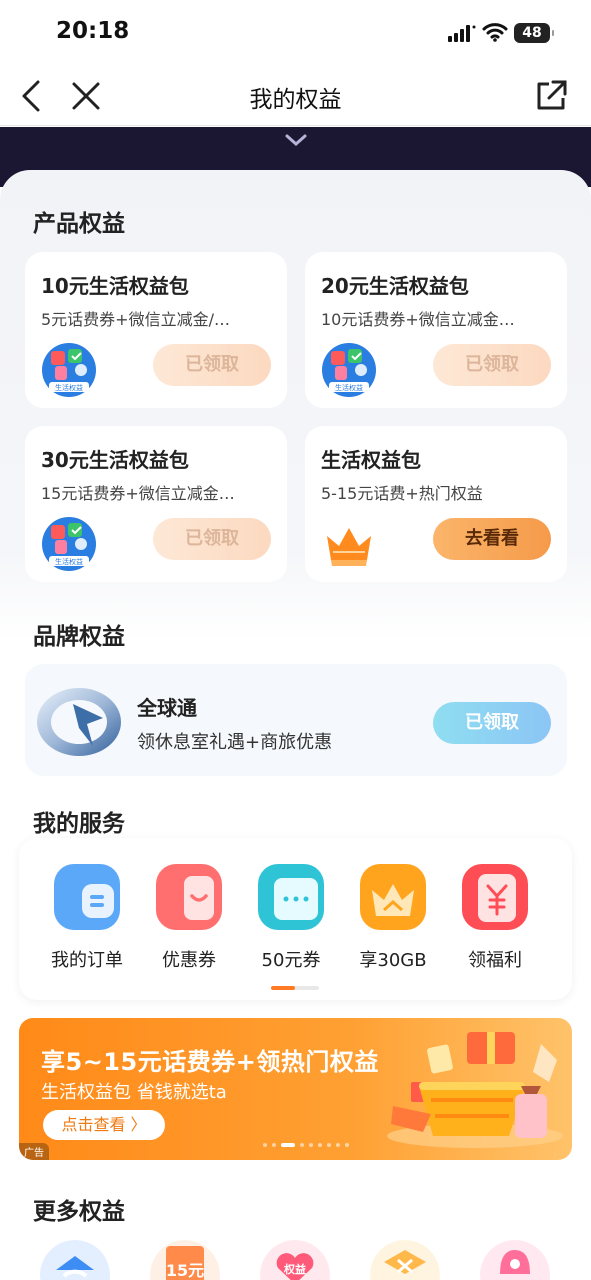 The width and height of the screenshot is (591, 1280). What do you see at coordinates (93, 31) in the screenshot?
I see `status-time: 20:18` at bounding box center [93, 31].